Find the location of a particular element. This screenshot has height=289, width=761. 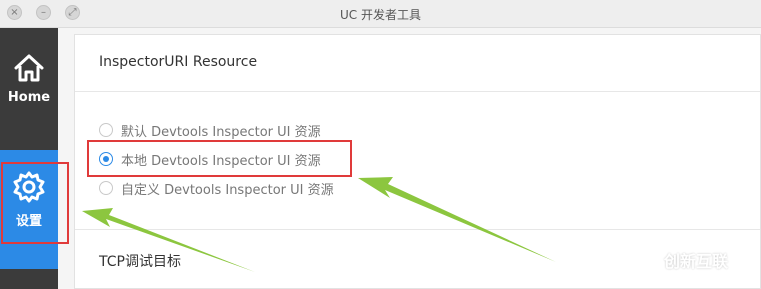

arrow-to-settings is located at coordinates (168, 240).